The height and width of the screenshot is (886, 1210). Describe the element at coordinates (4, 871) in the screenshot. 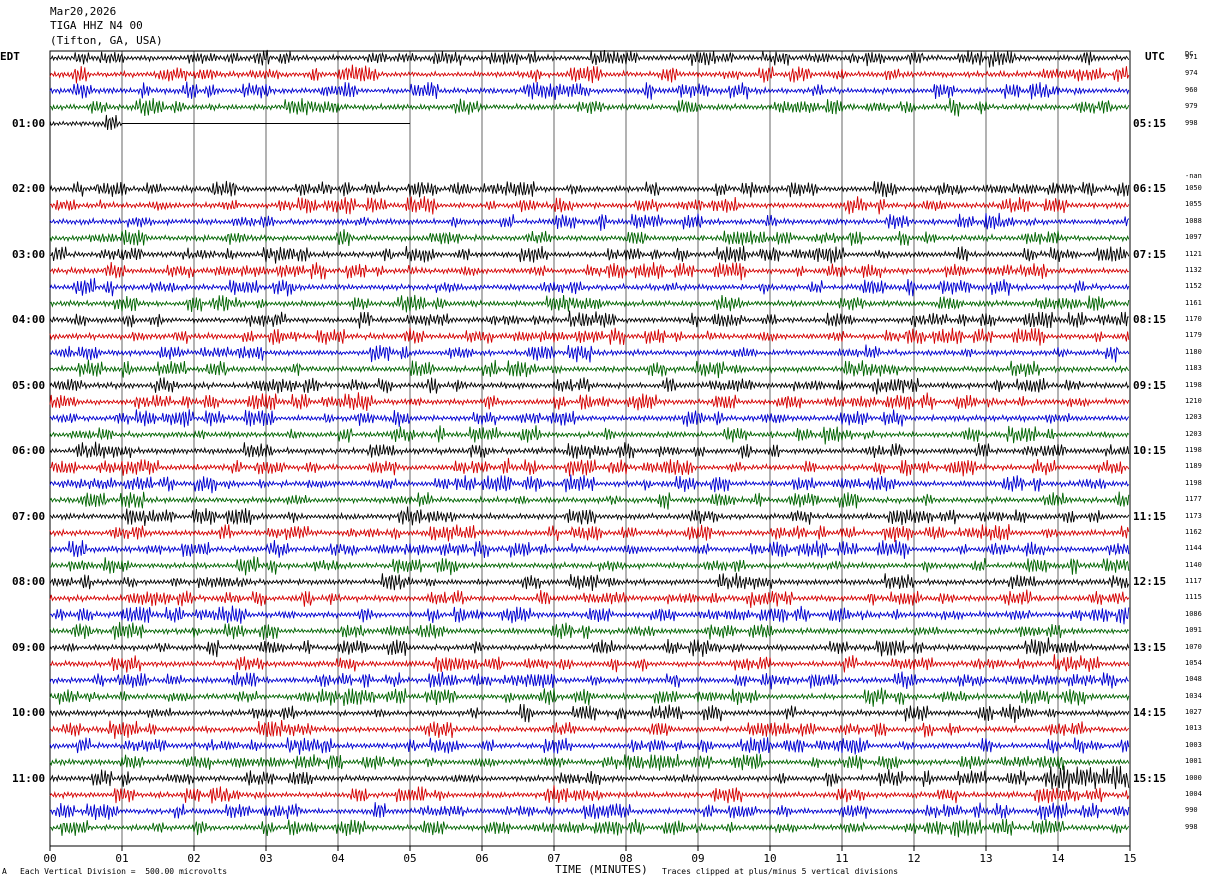

I see `corner-mark: A` at that location.